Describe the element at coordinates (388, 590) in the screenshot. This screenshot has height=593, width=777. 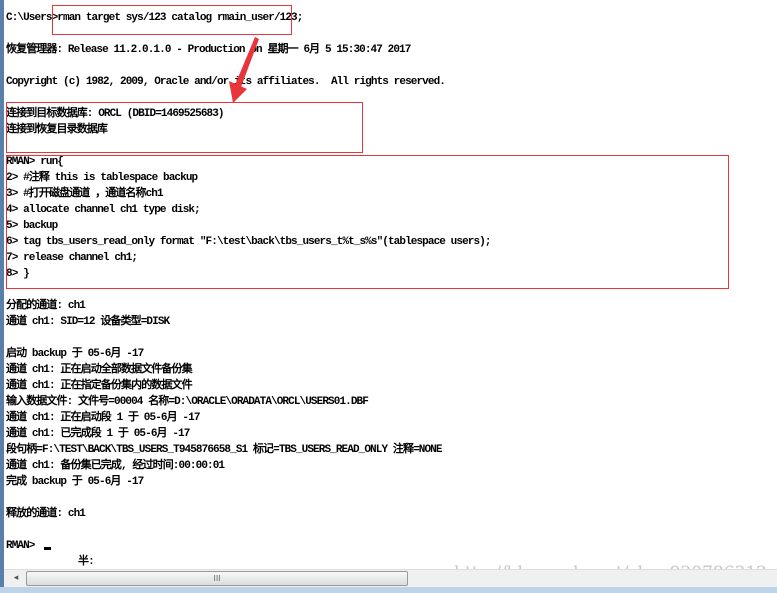
I see `window-bottom-border` at that location.